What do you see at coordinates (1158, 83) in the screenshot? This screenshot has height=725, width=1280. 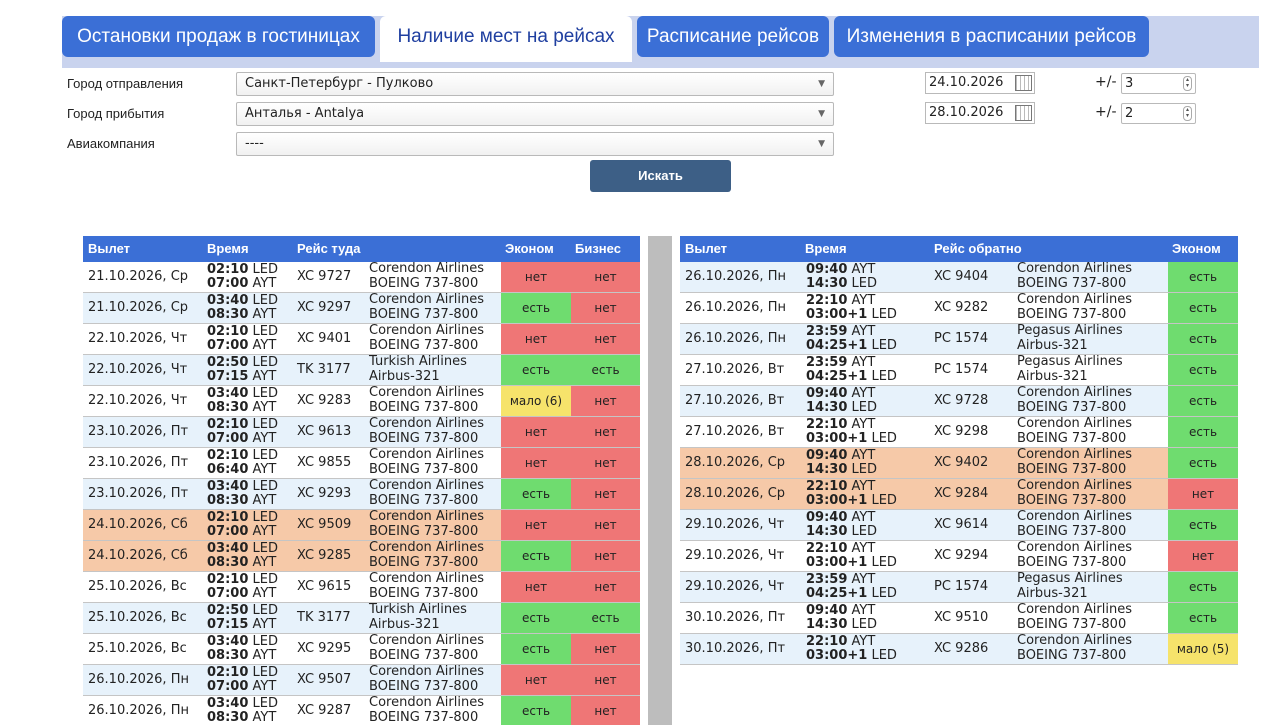 I see `range-out-stepper: 3 ▴ ▾` at bounding box center [1158, 83].